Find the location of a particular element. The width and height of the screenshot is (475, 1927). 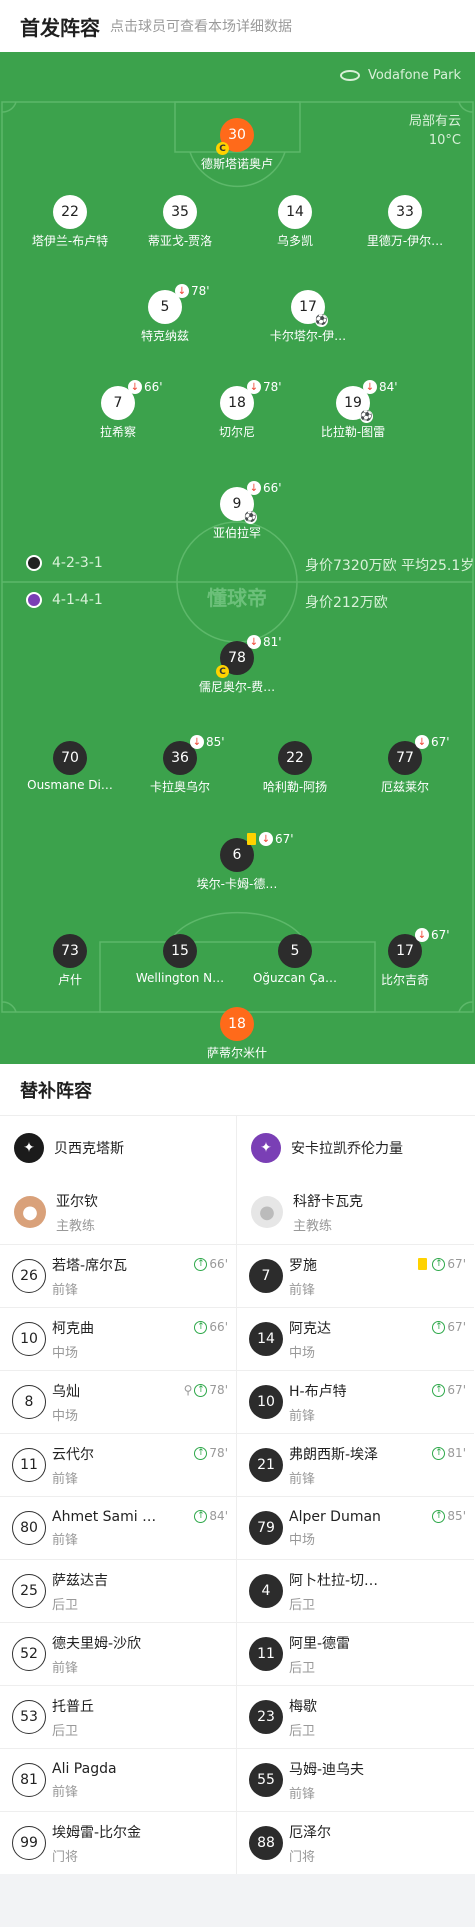

home-team-row: ✦ 贝西克塔斯 is located at coordinates (118, 1148).